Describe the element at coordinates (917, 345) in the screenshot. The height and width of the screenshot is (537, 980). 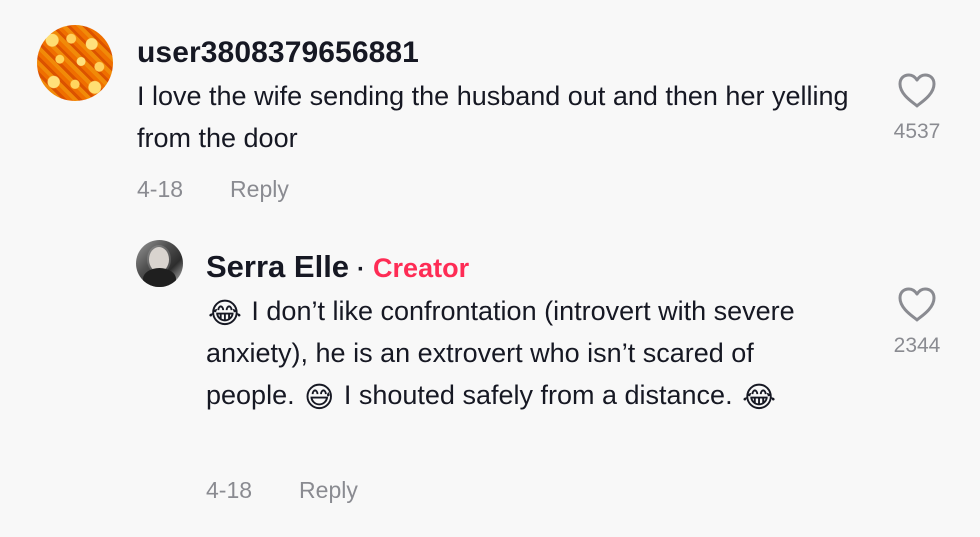
I see `like-count: 2344` at that location.